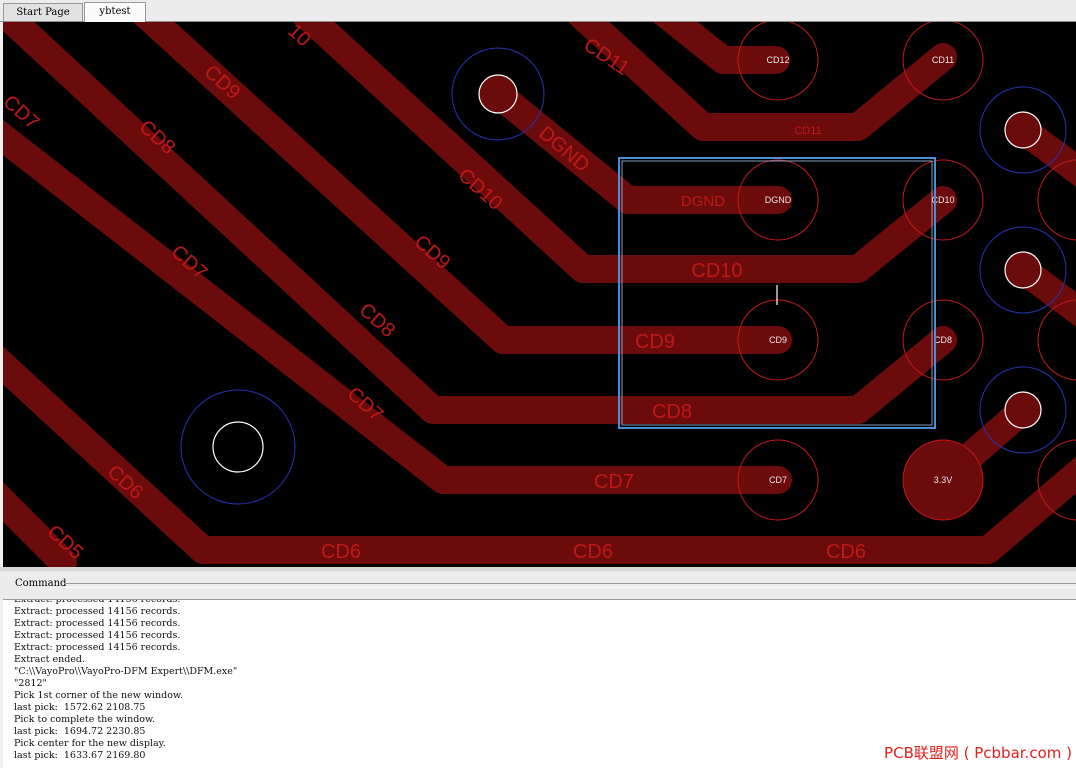 This screenshot has height=768, width=1076. I want to click on command-panel-title: Command, so click(41, 583).